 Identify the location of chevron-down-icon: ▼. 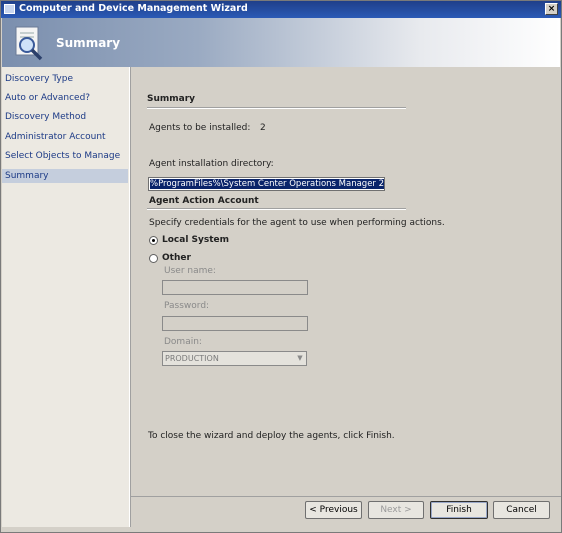
(300, 358).